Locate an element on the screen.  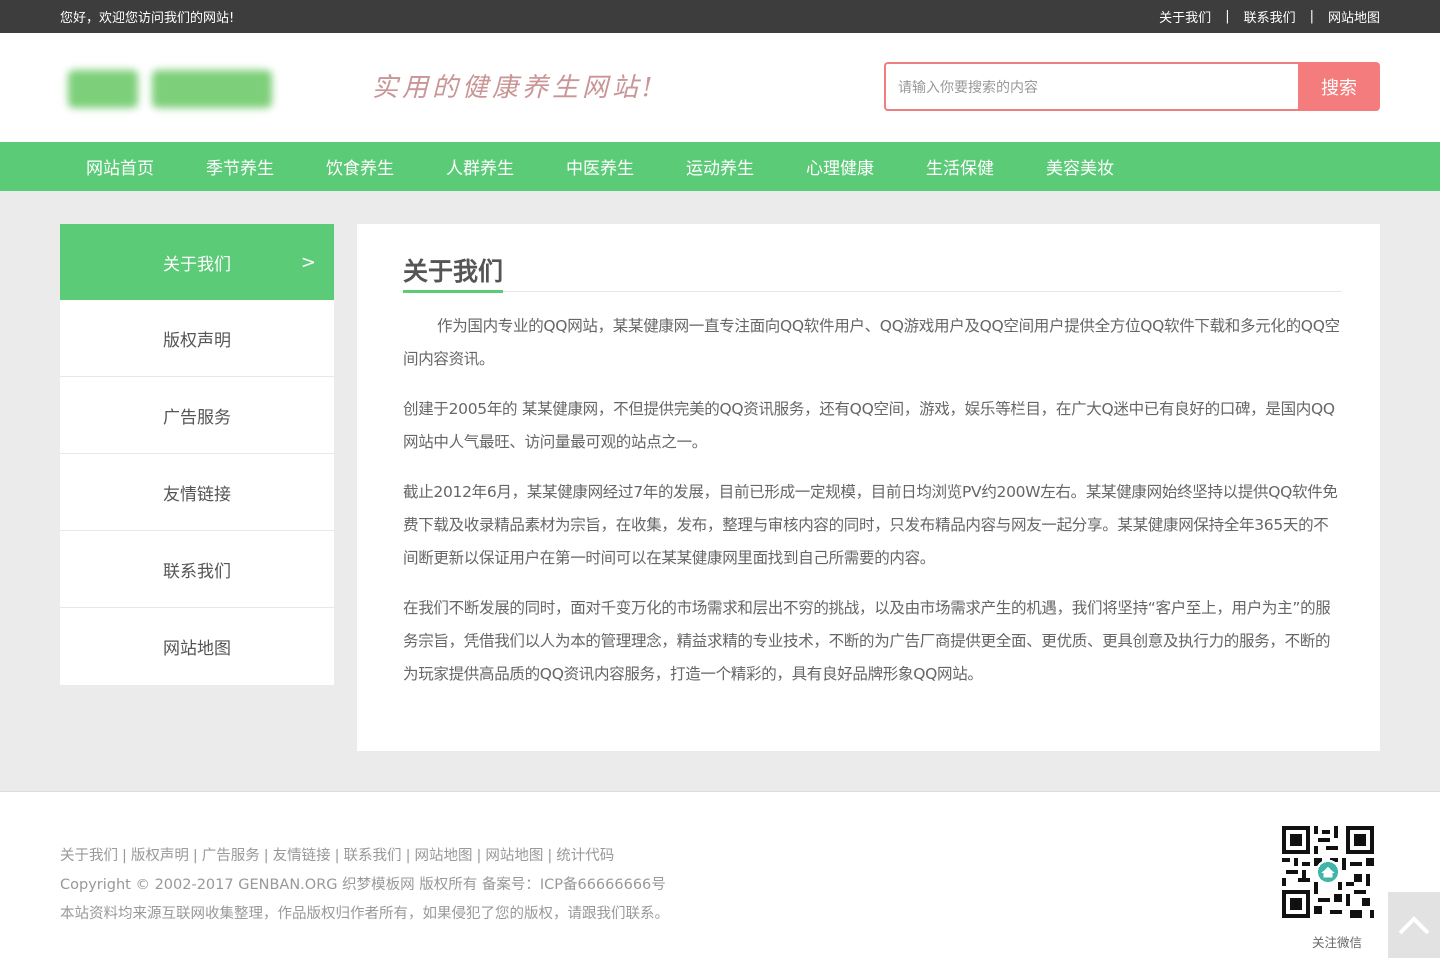
sidebar-item-label: 版权声明 is located at coordinates (197, 340).